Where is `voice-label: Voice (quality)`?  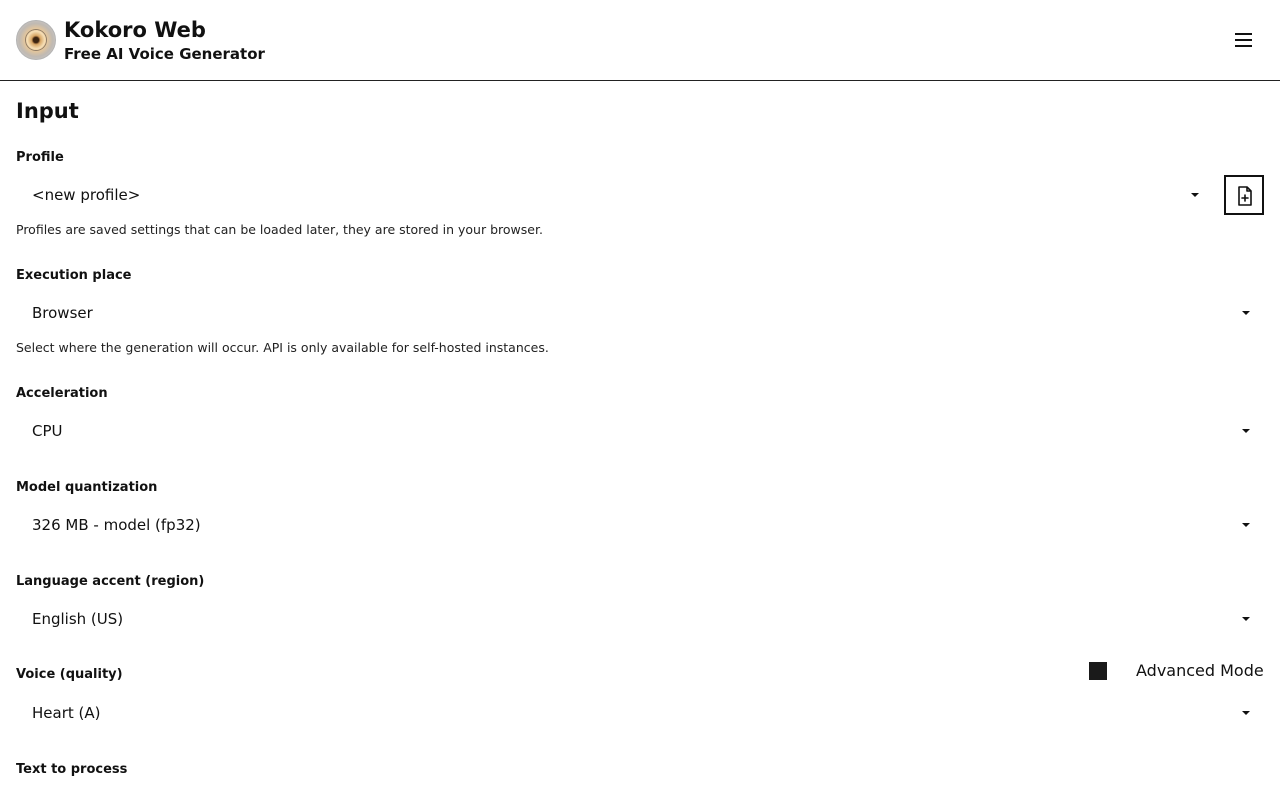 voice-label: Voice (quality) is located at coordinates (69, 674).